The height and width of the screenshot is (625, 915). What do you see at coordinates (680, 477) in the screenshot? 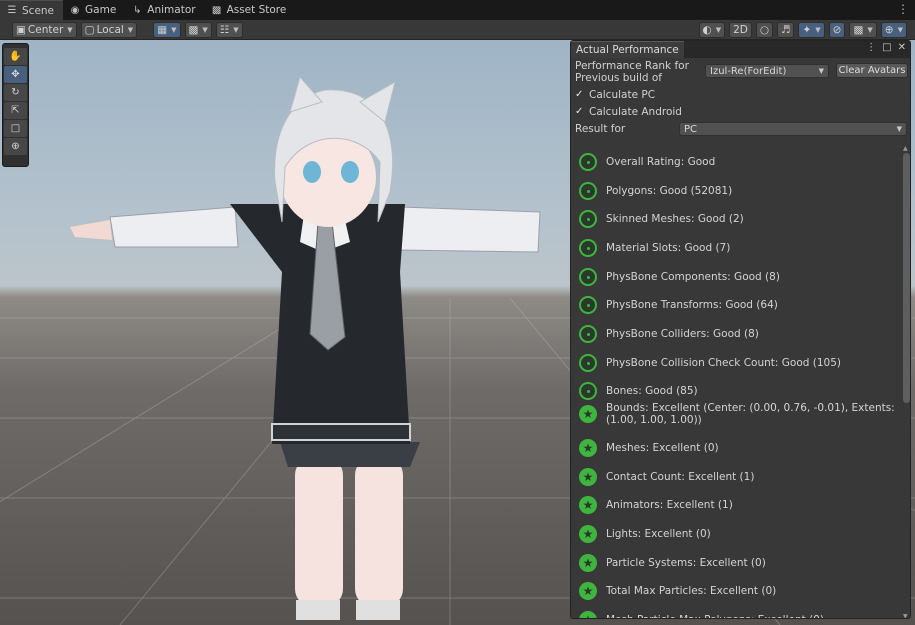
I see `result-text: Contact Count: Excellent (1)` at bounding box center [680, 477].